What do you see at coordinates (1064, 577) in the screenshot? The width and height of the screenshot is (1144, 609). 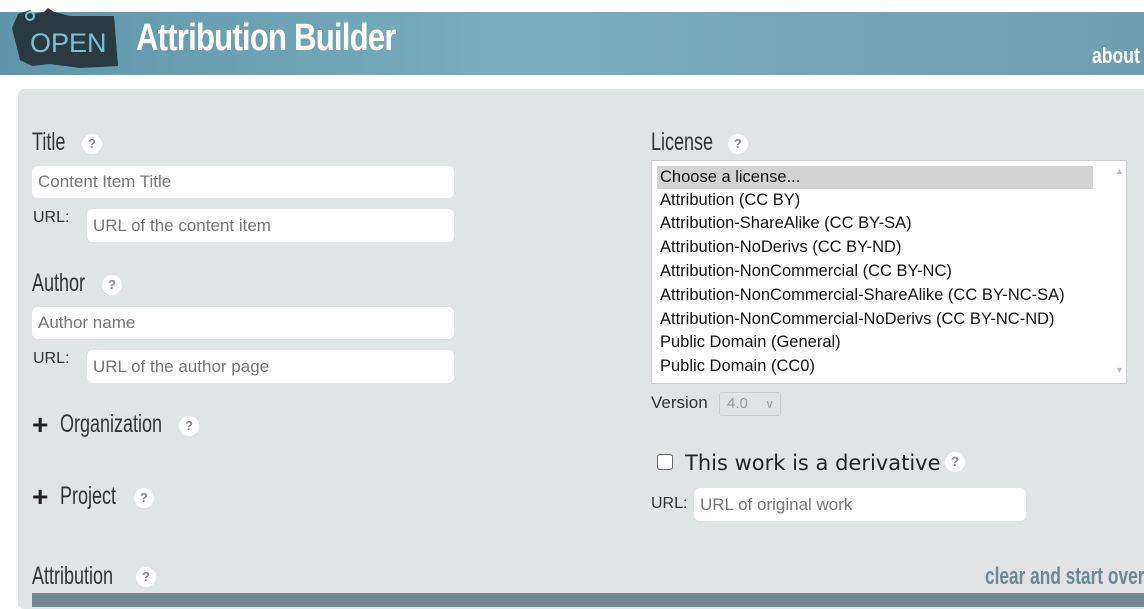 I see `clear-and-start-over-link: clear and start over` at bounding box center [1064, 577].